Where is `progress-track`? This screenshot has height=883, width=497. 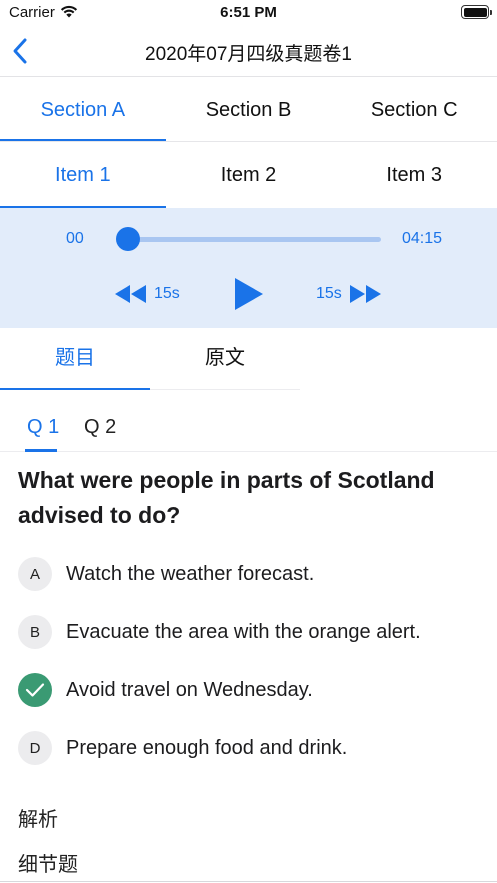
progress-track is located at coordinates (251, 239).